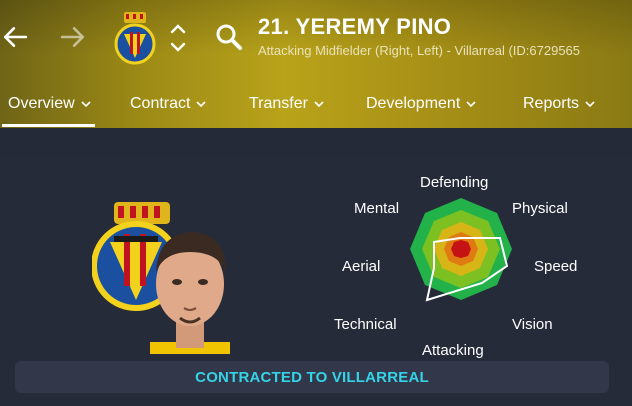 This screenshot has width=632, height=406. I want to click on tab-contract: Contract, so click(168, 104).